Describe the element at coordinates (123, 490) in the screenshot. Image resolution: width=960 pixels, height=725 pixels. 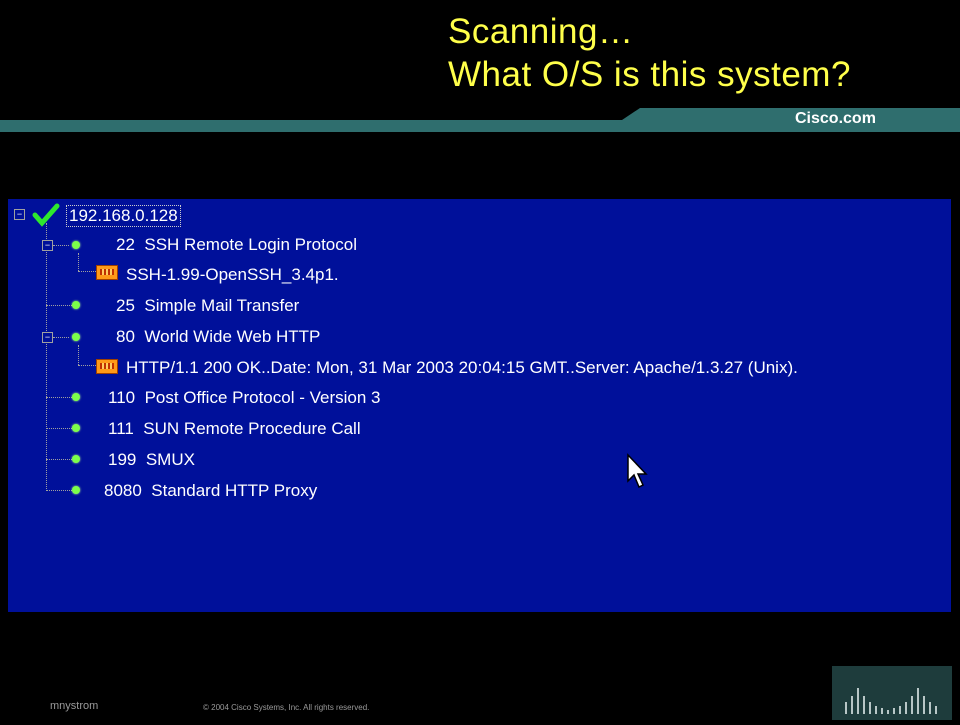
I see `port-number: 8080` at that location.